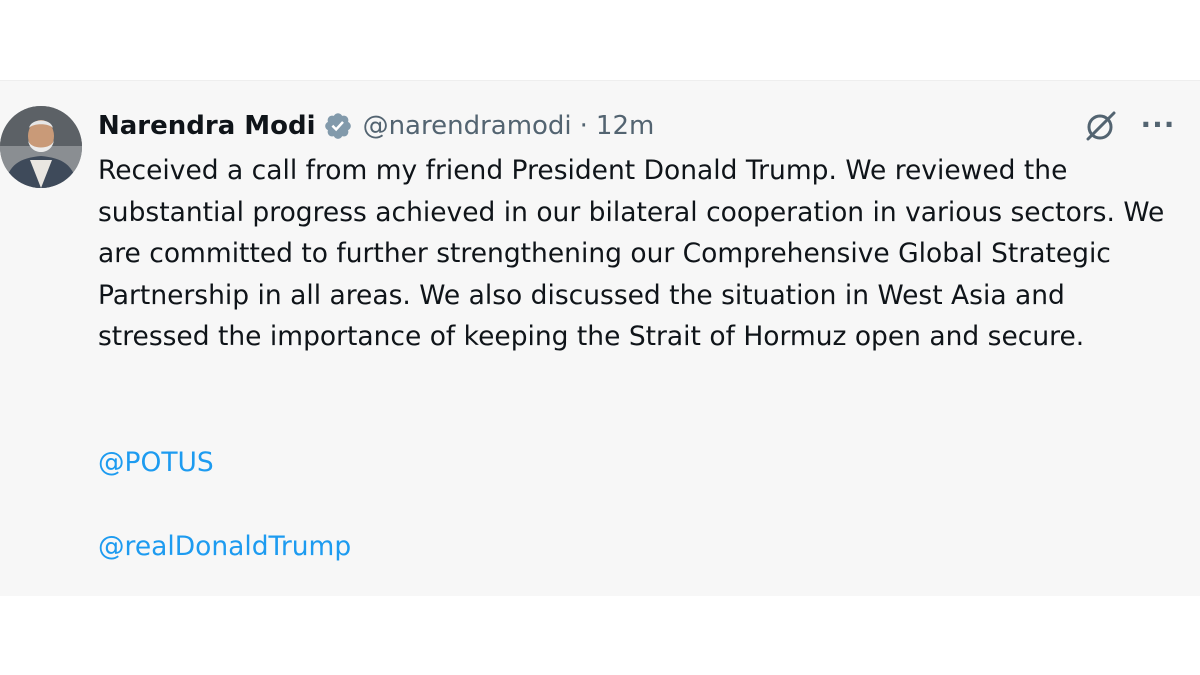 Image resolution: width=1200 pixels, height=675 pixels. I want to click on avatar-image, so click(41, 147).